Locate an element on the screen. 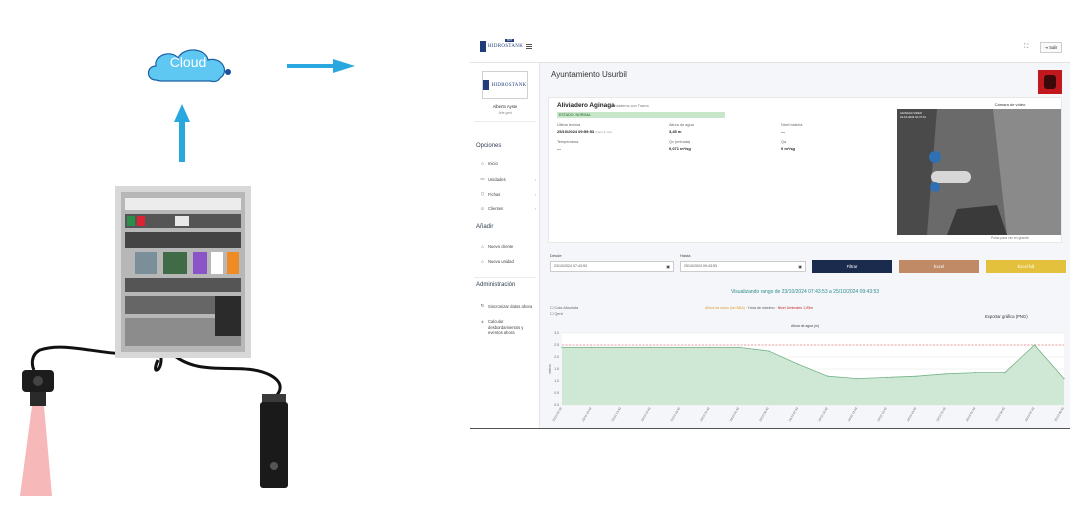  top-bar: HIDROSTANK BOT ⛶ ⇥ Salir is located at coordinates (770, 48).